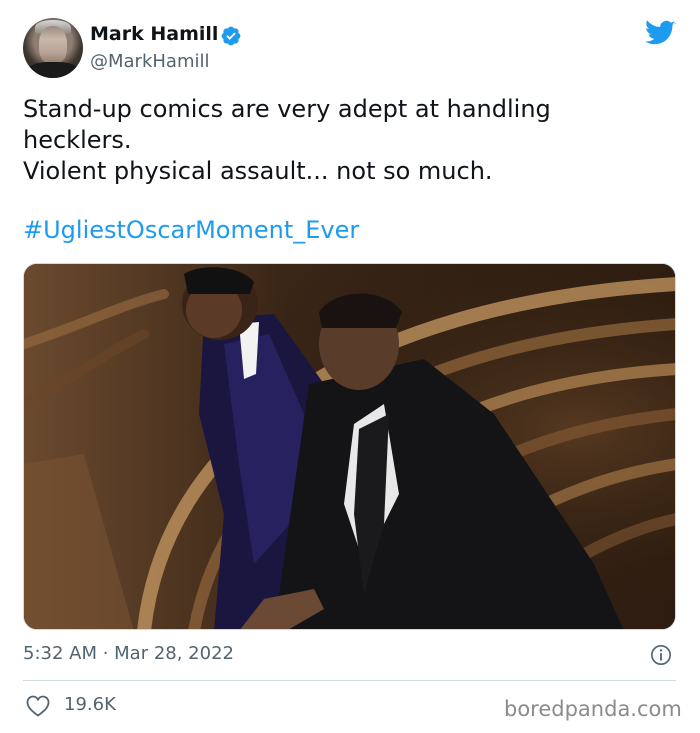 The height and width of the screenshot is (733, 700). Describe the element at coordinates (349, 680) in the screenshot. I see `footer-divider` at that location.